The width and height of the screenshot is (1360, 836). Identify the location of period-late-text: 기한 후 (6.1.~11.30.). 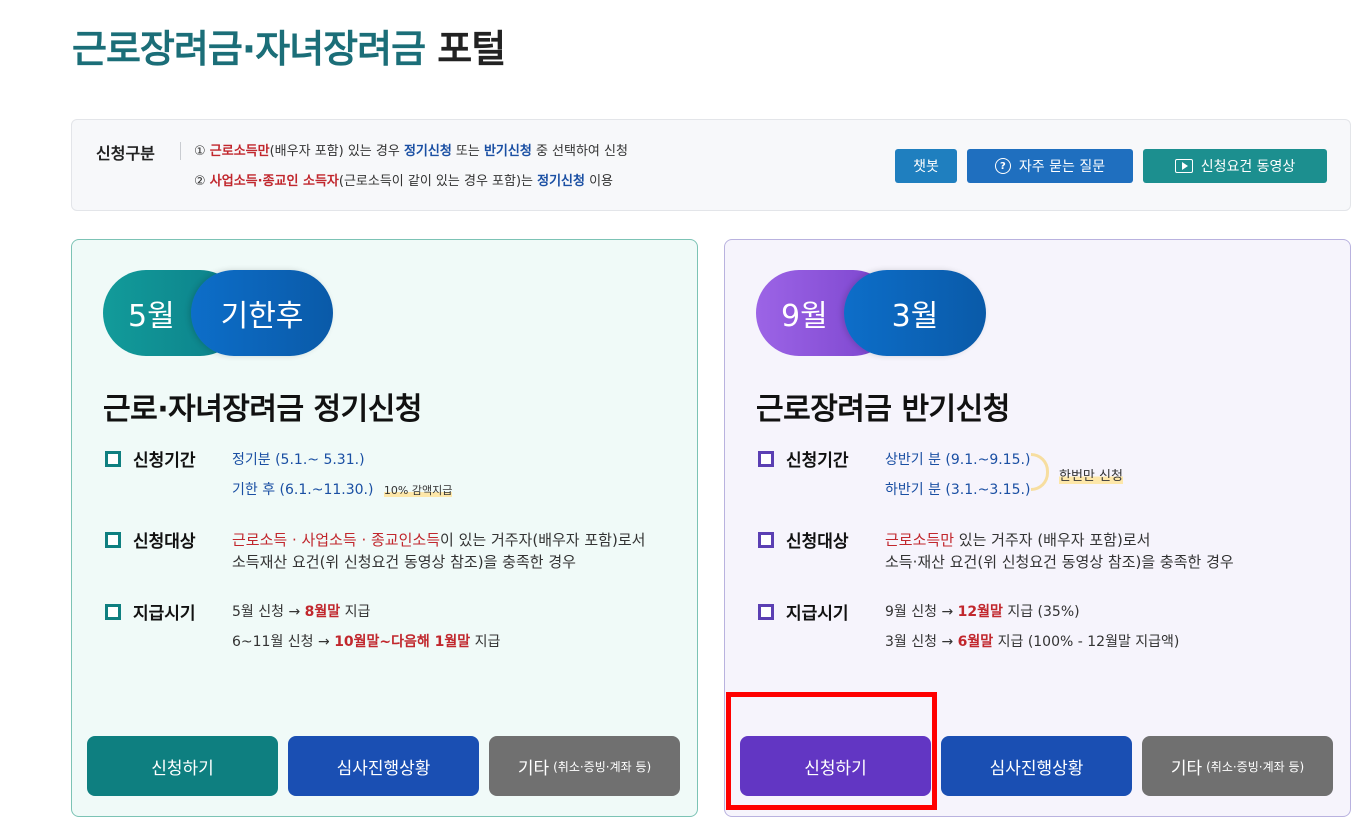
(303, 490).